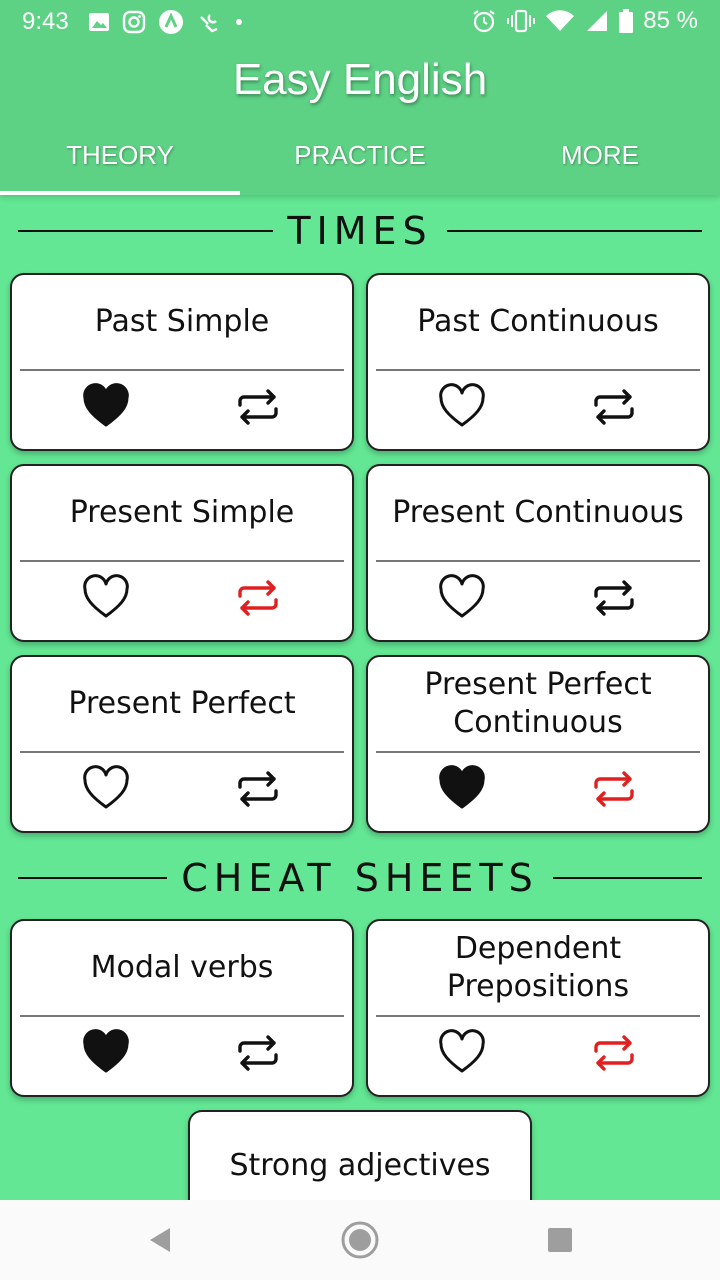 This screenshot has width=720, height=1280. I want to click on section-header-cheat-sheets: CHEAT SHEETS, so click(360, 878).